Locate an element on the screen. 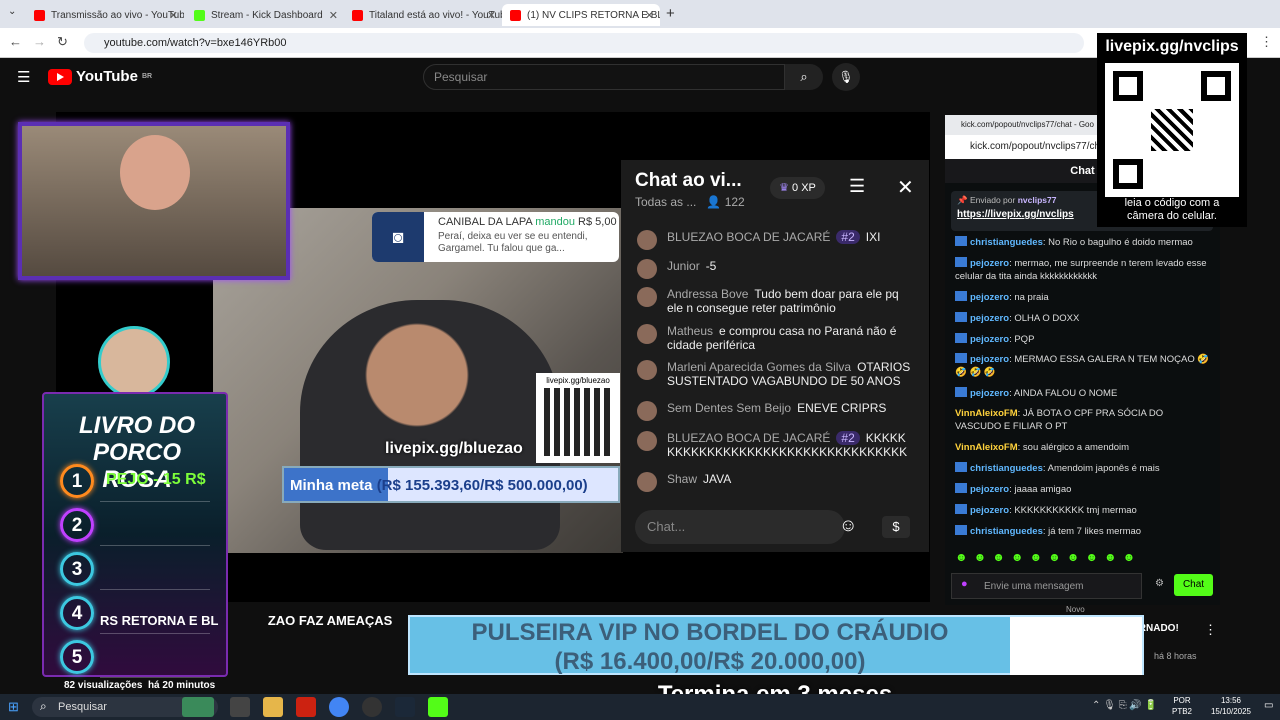 The image size is (1280, 720). back-icon: ← is located at coordinates (15, 41).